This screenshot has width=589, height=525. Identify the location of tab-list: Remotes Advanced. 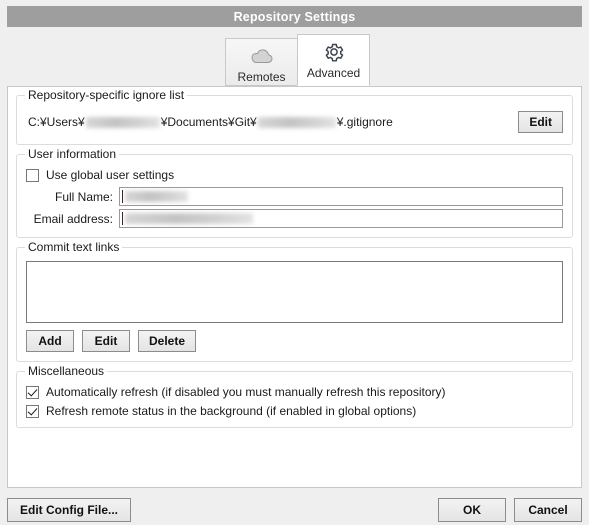
(297, 60).